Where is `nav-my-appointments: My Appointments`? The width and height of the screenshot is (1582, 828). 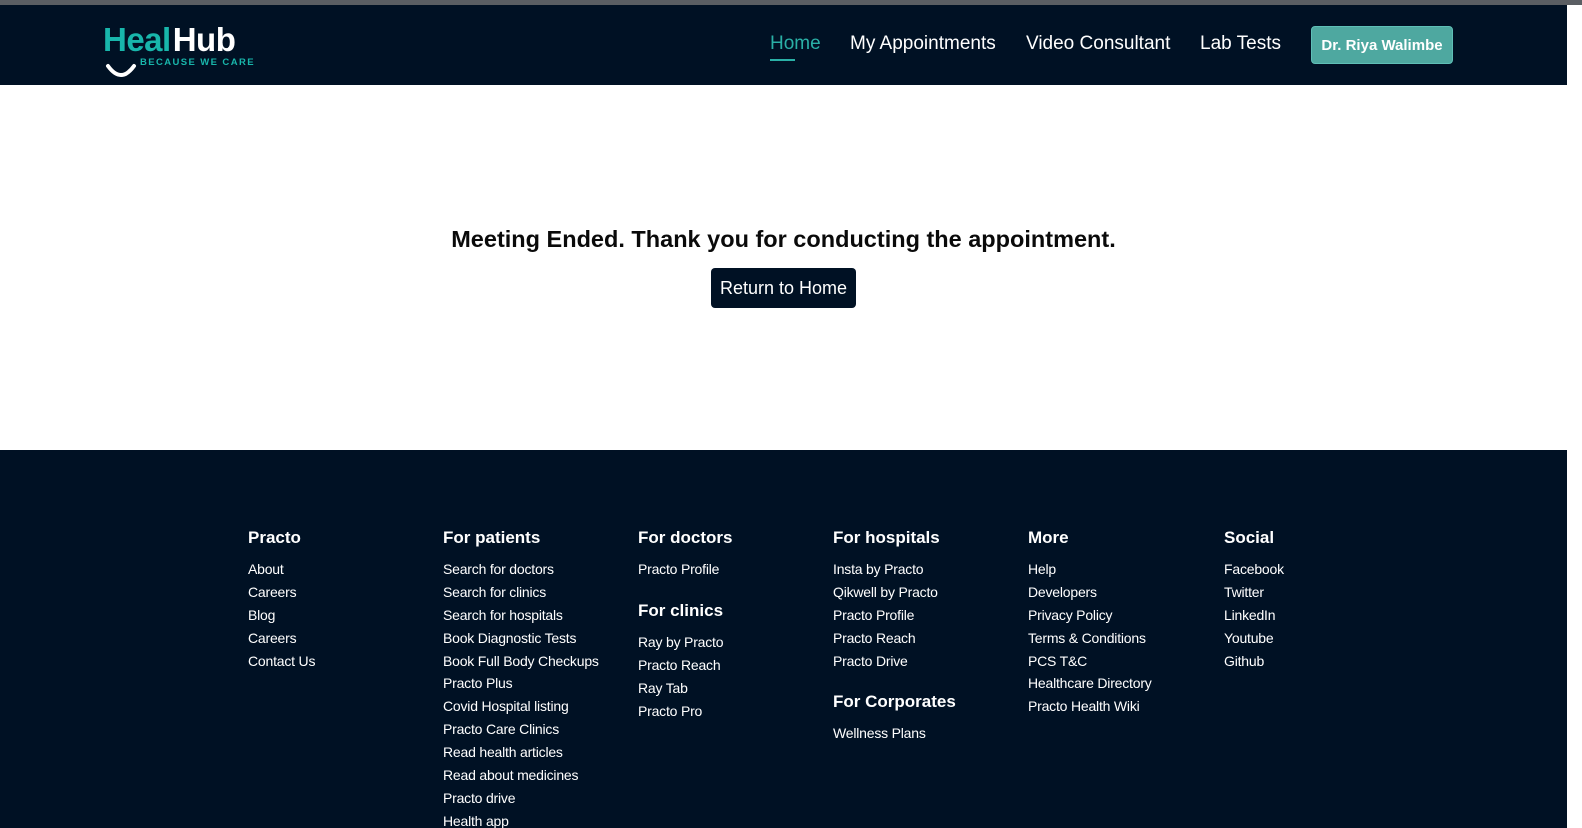 nav-my-appointments: My Appointments is located at coordinates (923, 44).